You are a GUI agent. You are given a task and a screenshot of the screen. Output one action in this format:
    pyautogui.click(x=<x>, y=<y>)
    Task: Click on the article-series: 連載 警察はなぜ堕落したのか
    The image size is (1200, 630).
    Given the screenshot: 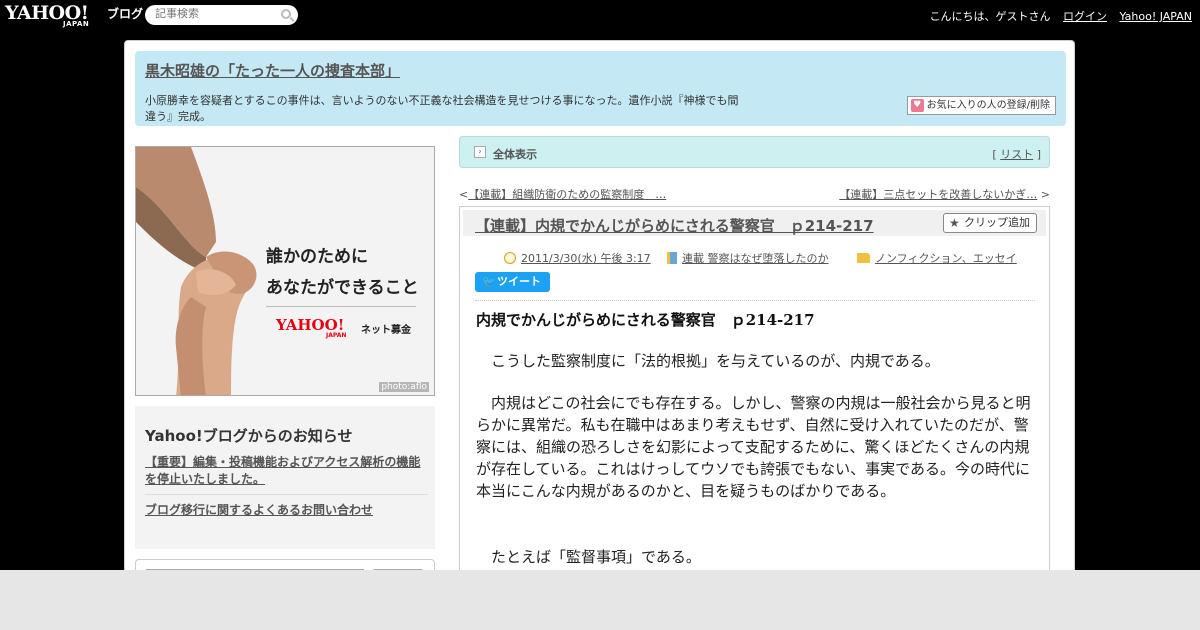 What is the action you would take?
    pyautogui.click(x=748, y=258)
    